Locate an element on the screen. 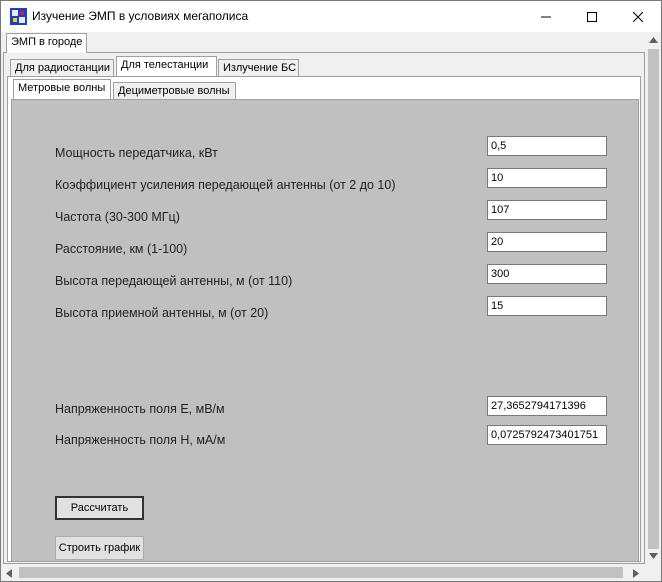 The image size is (662, 582). horizontal-scrollbar is located at coordinates (323, 572).